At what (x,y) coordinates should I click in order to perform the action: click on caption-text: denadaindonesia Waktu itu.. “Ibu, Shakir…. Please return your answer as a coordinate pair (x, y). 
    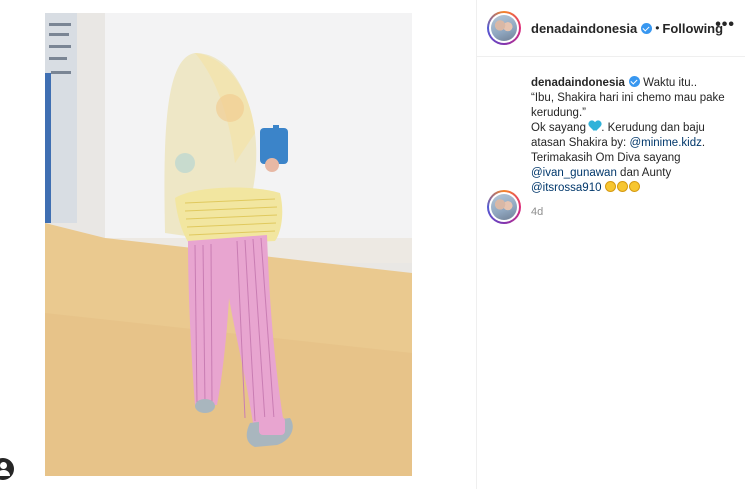
    Looking at the image, I should click on (633, 136).